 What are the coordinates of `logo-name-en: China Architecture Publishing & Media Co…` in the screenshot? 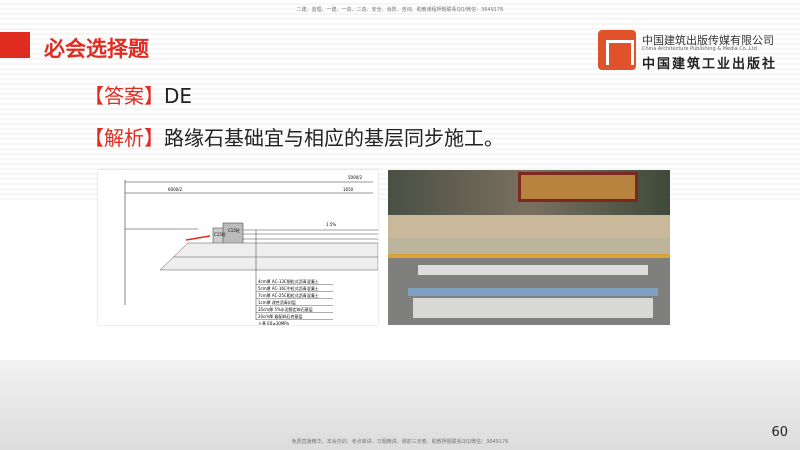 It's located at (699, 49).